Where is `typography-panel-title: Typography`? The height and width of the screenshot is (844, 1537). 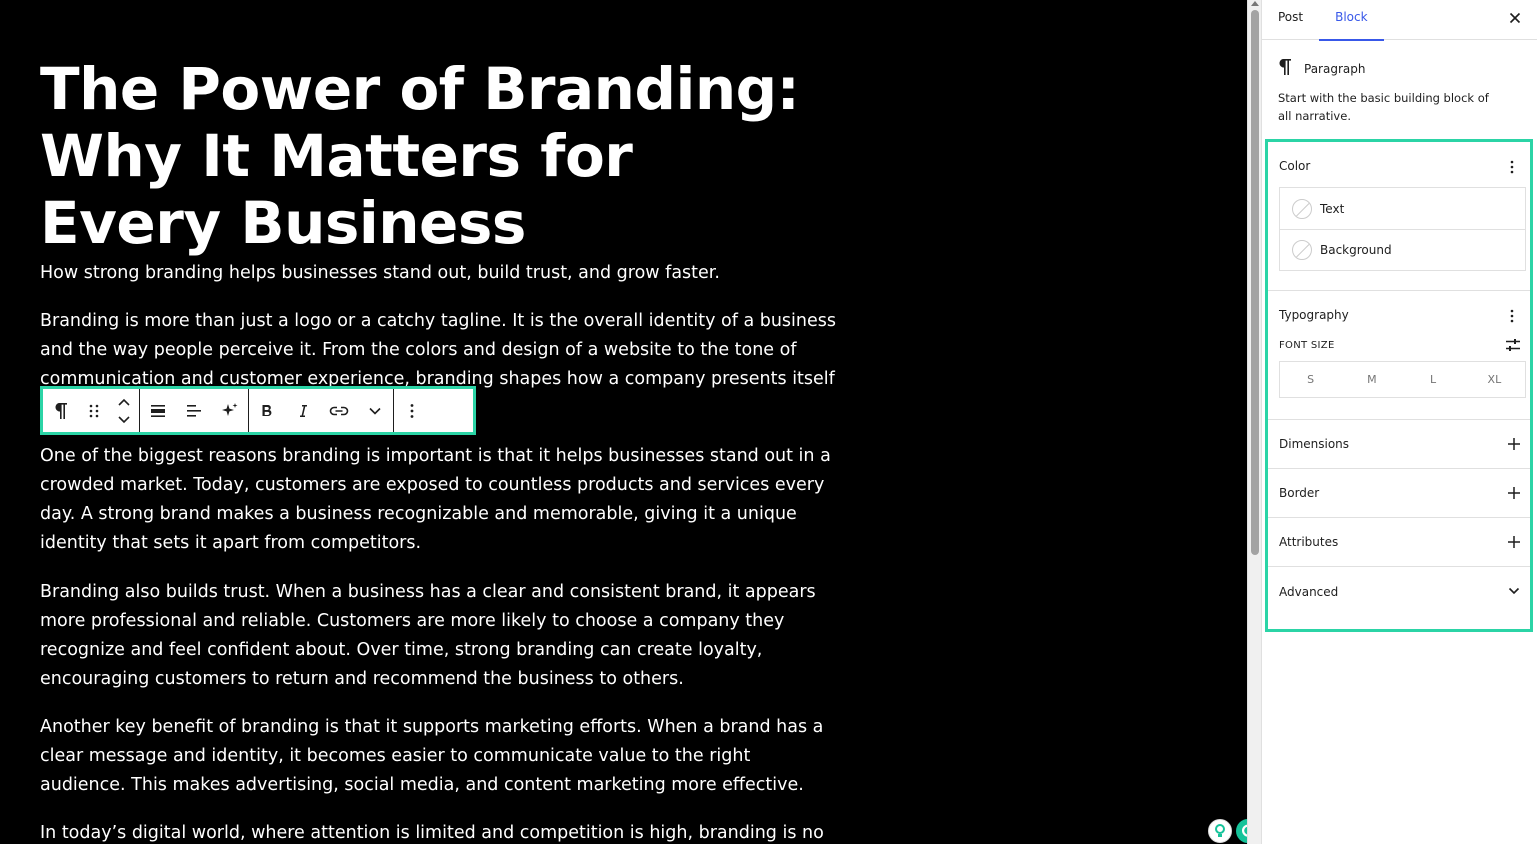
typography-panel-title: Typography is located at coordinates (1314, 315).